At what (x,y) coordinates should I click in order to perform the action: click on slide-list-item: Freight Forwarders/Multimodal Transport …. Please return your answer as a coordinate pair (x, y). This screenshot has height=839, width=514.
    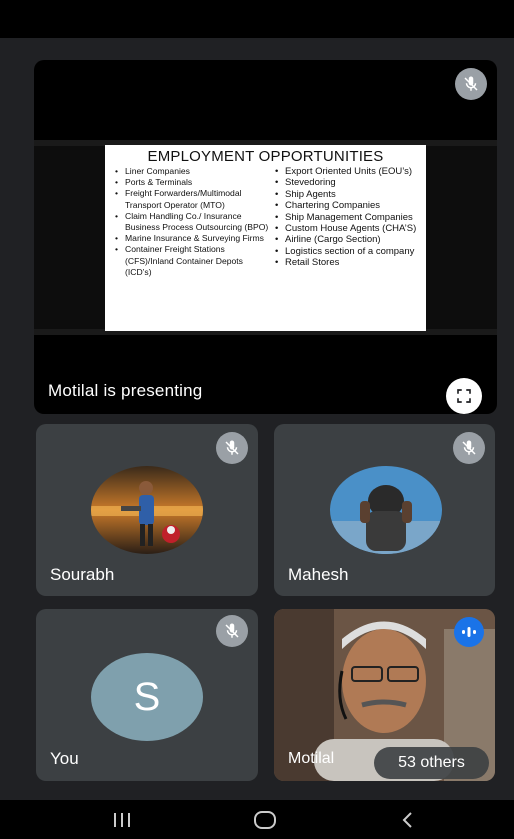
    Looking at the image, I should click on (192, 199).